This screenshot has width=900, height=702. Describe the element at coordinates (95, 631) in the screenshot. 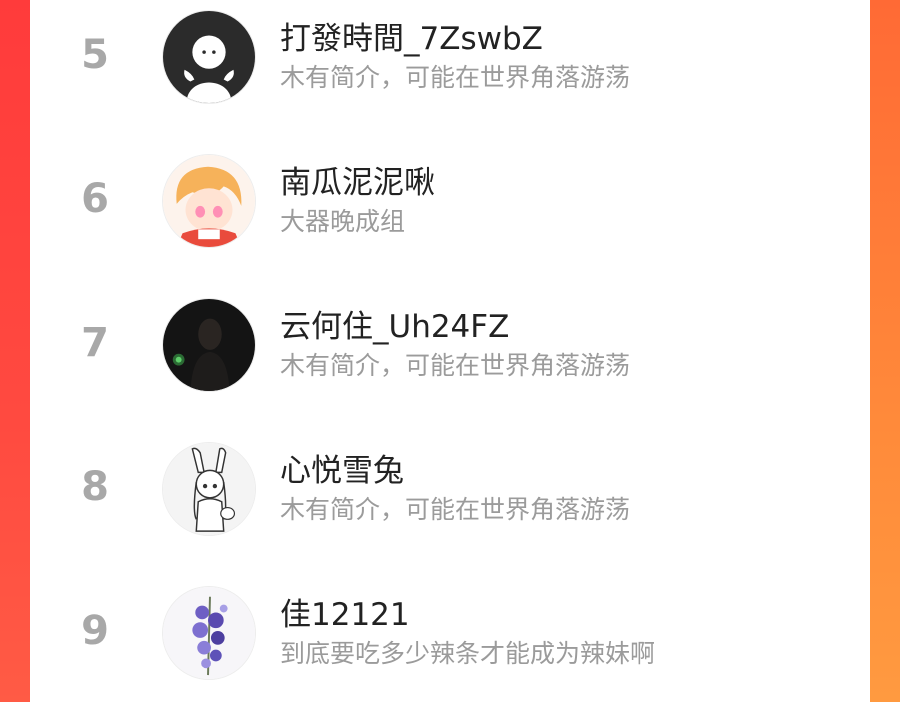

I see `rank-number: 9` at that location.